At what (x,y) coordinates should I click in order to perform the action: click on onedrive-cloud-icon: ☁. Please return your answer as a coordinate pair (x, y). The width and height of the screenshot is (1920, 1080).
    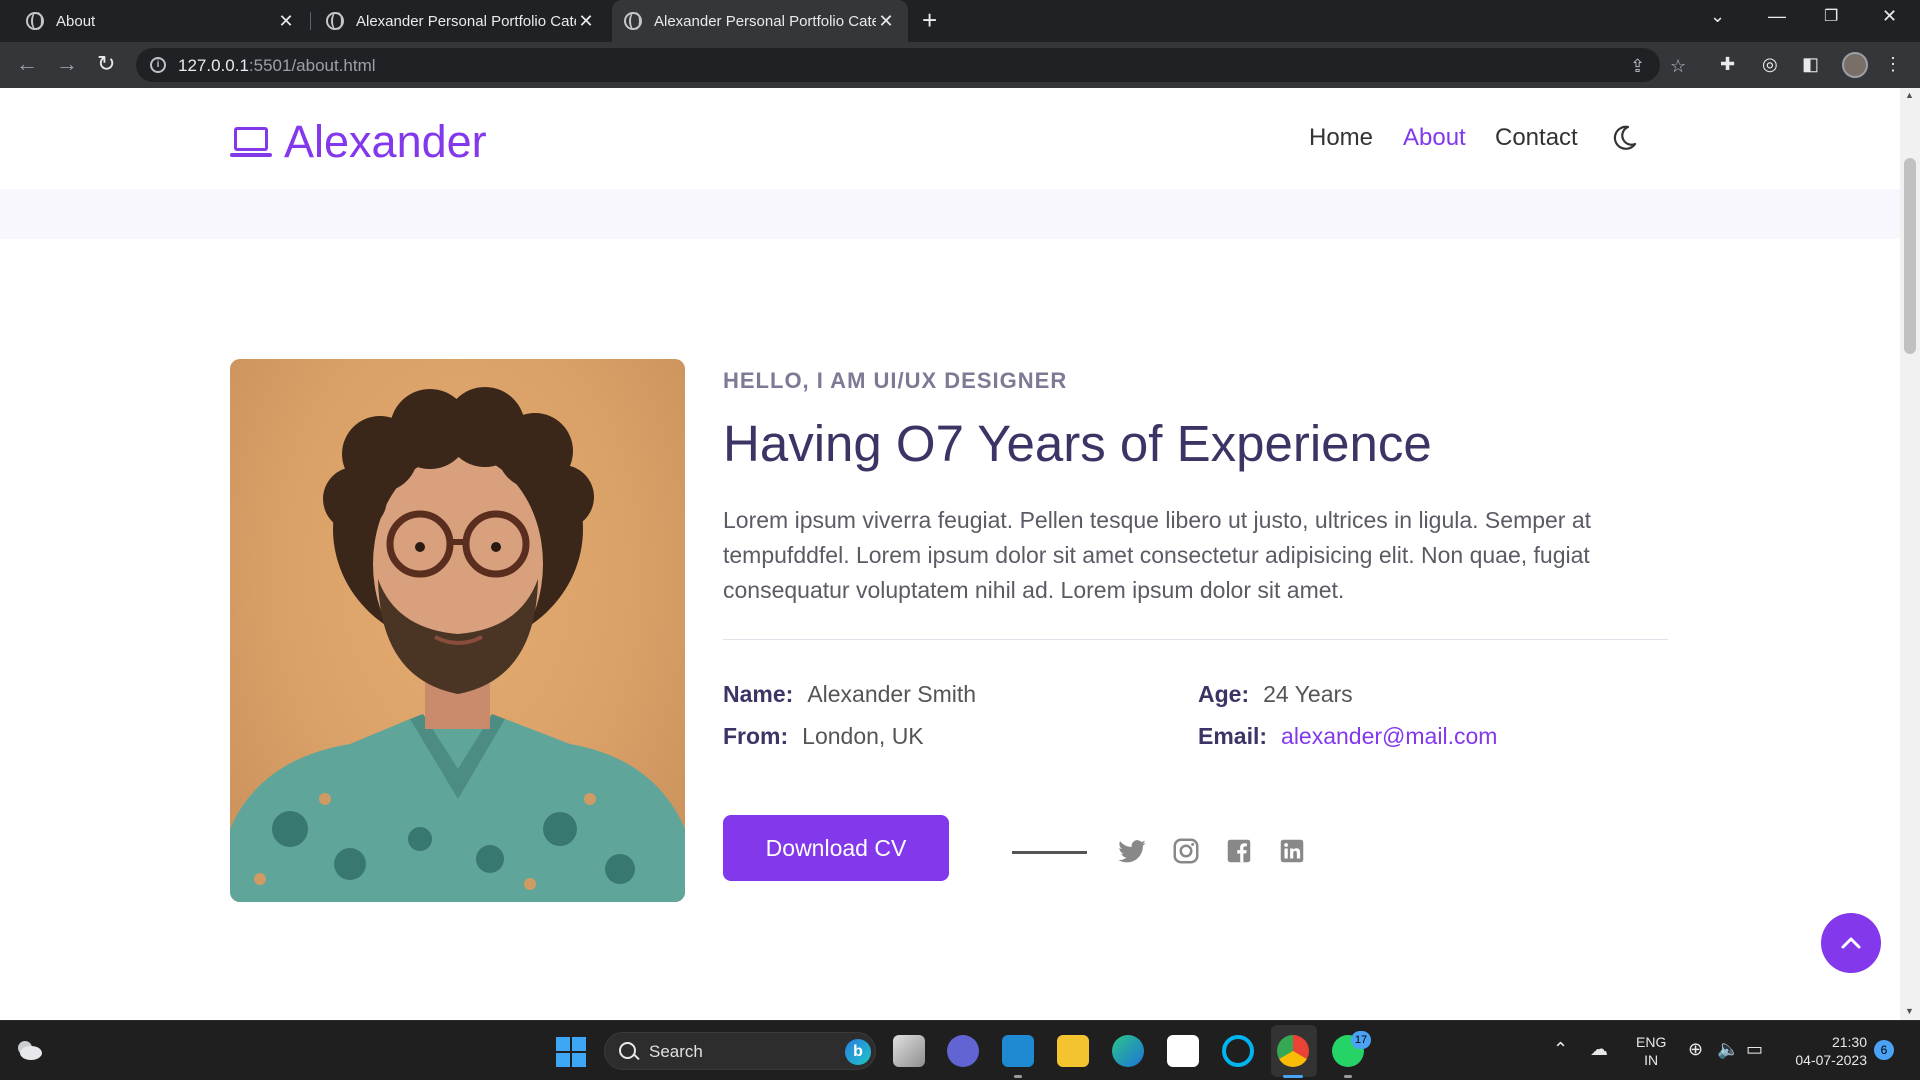
    Looking at the image, I should click on (1599, 1049).